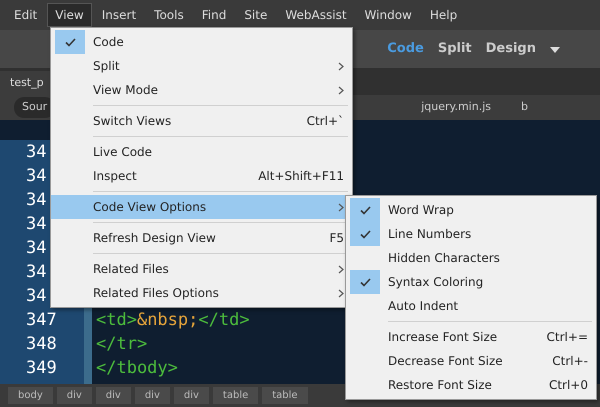  Describe the element at coordinates (471, 385) in the screenshot. I see `menu-item: Restore Font Size Ctrl+0` at that location.